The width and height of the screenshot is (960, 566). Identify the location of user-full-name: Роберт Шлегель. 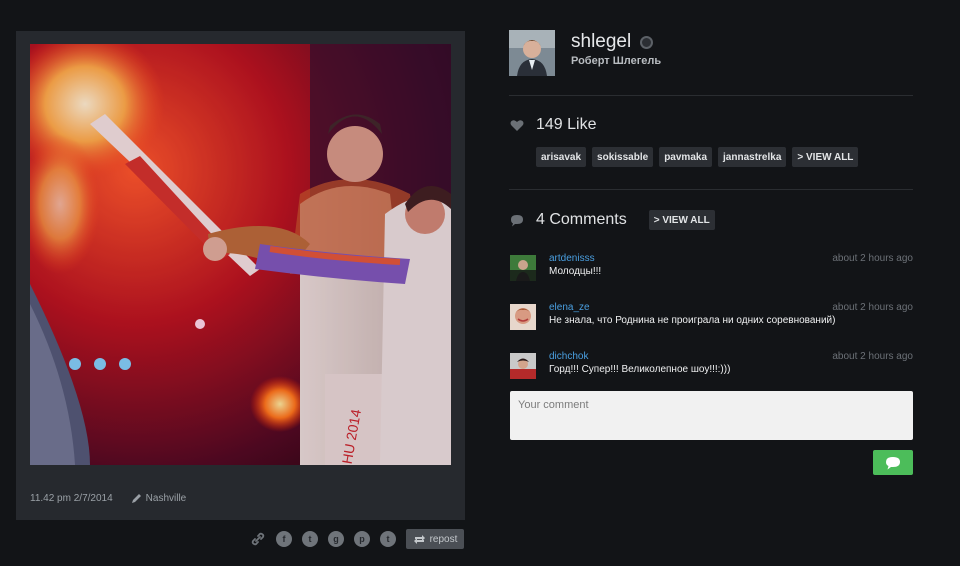
(616, 61).